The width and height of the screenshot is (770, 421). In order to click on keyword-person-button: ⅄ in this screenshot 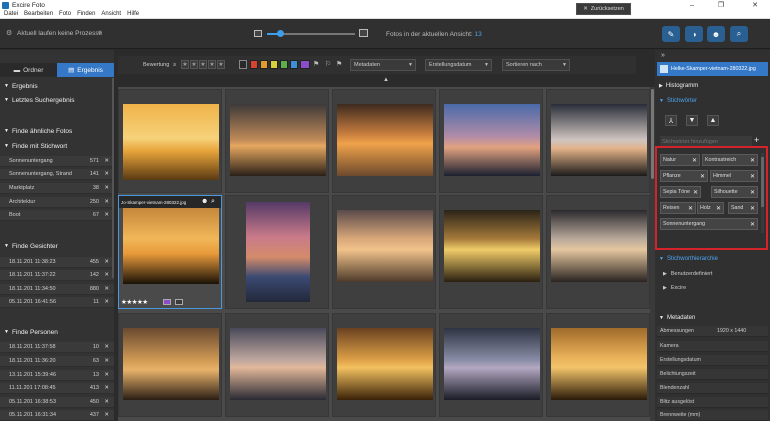, I will do `click(671, 120)`.